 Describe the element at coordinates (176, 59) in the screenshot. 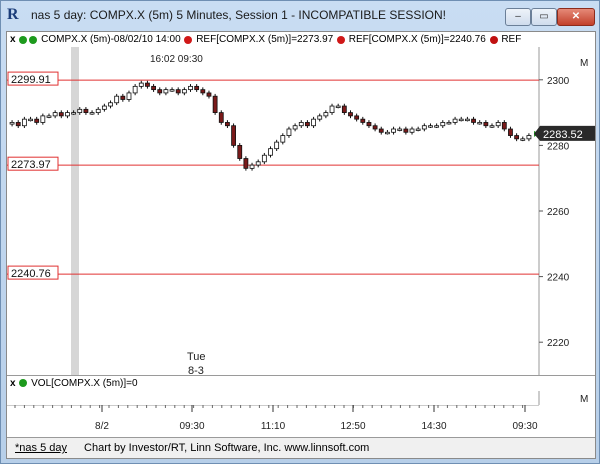

I see `top-time-labels: 16:02 09:30` at that location.